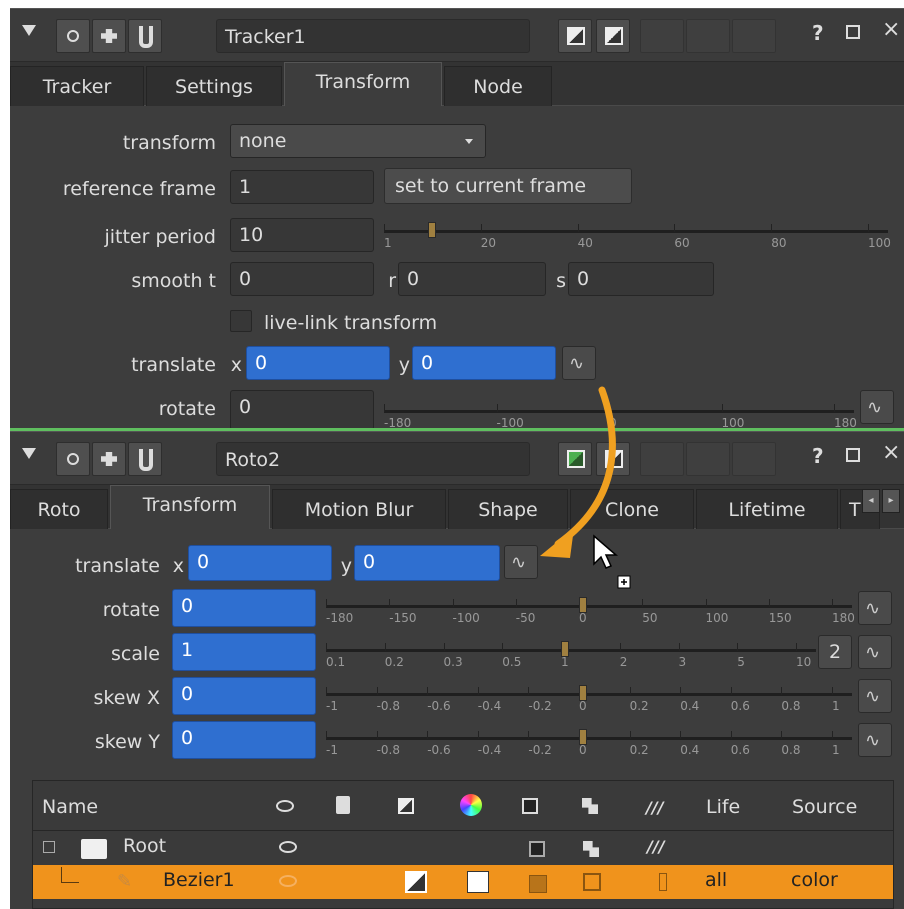  Describe the element at coordinates (592, 882) in the screenshot. I see `blend-icon` at that location.